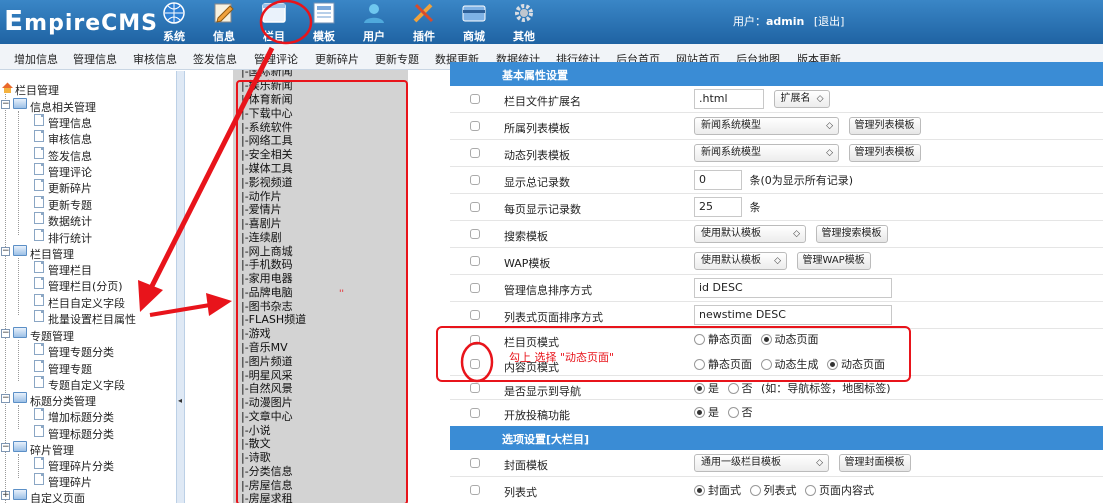 This screenshot has height=503, width=1103. What do you see at coordinates (219, 304) in the screenshot?
I see `arrow-head` at bounding box center [219, 304].